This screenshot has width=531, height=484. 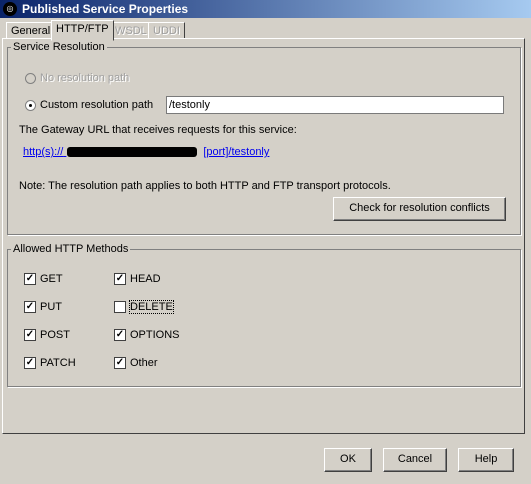 I want to click on app-icon: ◎, so click(x=10, y=9).